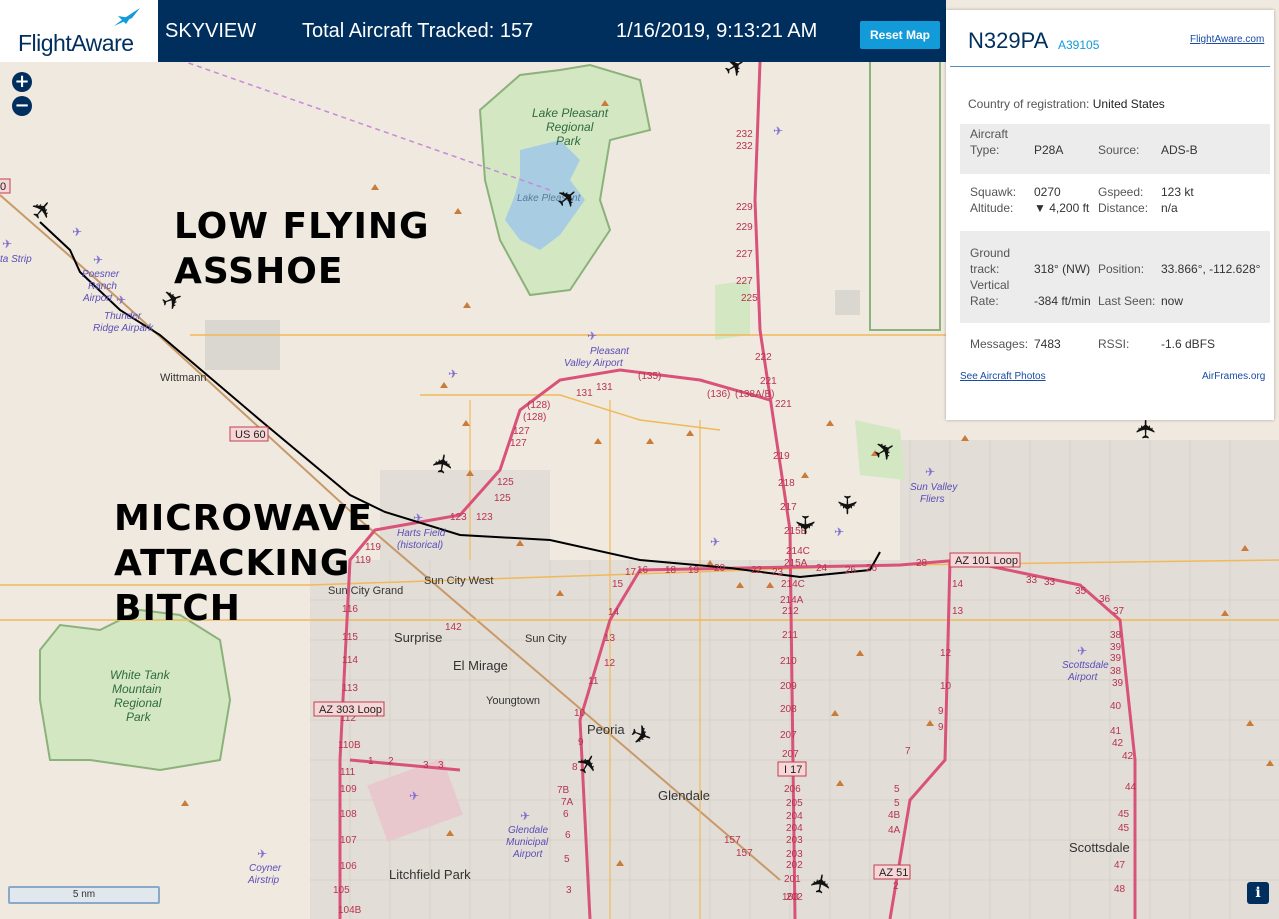 This screenshot has height=919, width=1279. Describe the element at coordinates (718, 394) in the screenshot. I see `label-136: (136)` at that location.